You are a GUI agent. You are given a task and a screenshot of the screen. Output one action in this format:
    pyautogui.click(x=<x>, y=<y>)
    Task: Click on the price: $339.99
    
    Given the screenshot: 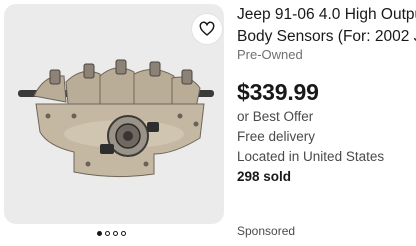 What is the action you would take?
    pyautogui.click(x=278, y=92)
    